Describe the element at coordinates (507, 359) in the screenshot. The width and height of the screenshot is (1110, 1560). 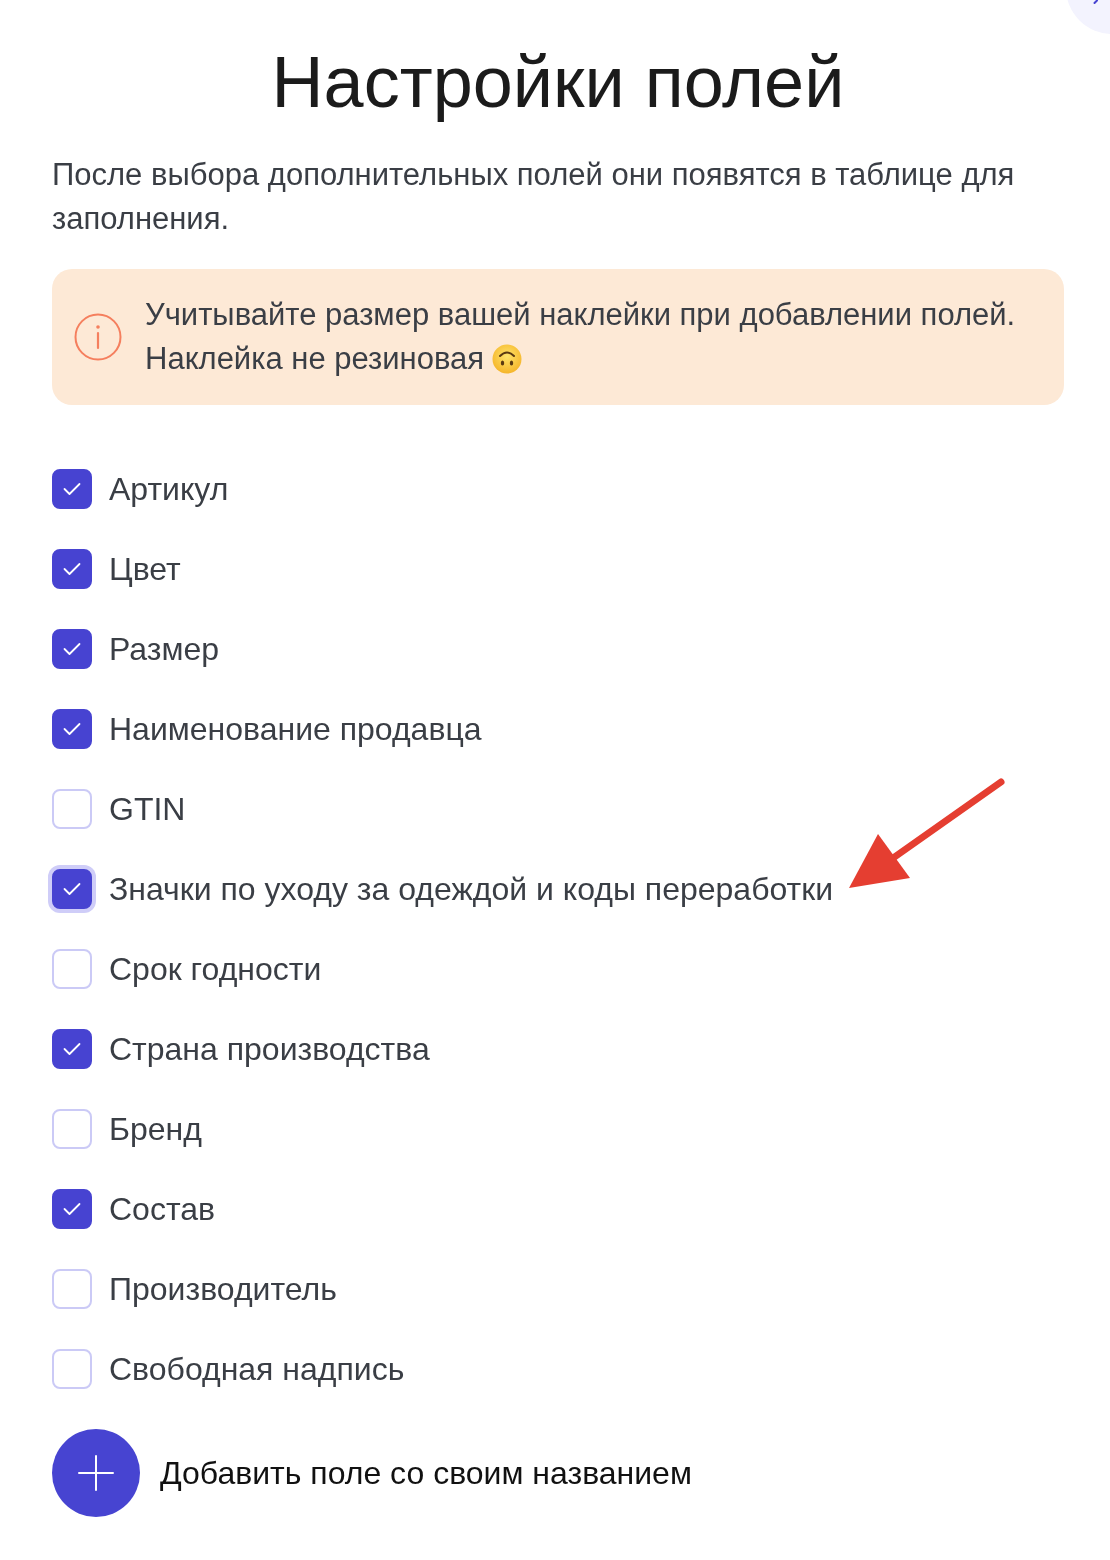
I see `upside-down-face-icon` at that location.